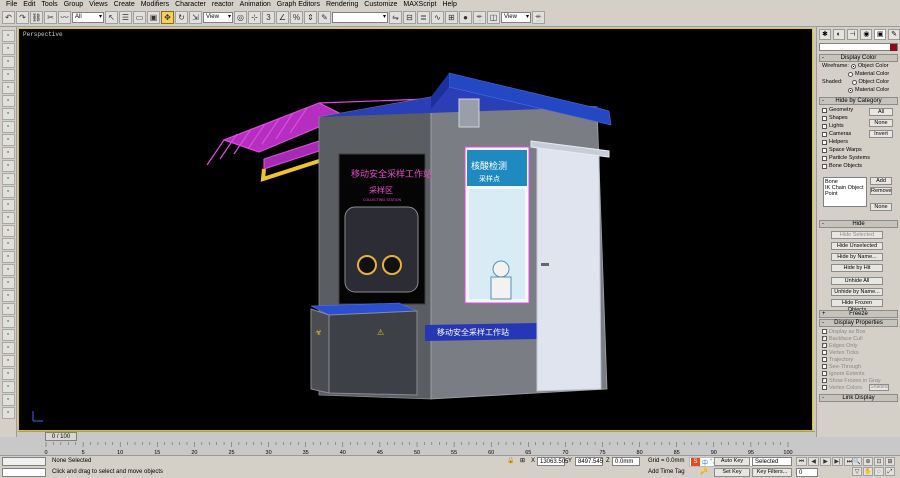 The image size is (900, 478). I want to click on lt-tool-10-icon: ▫, so click(8, 153).